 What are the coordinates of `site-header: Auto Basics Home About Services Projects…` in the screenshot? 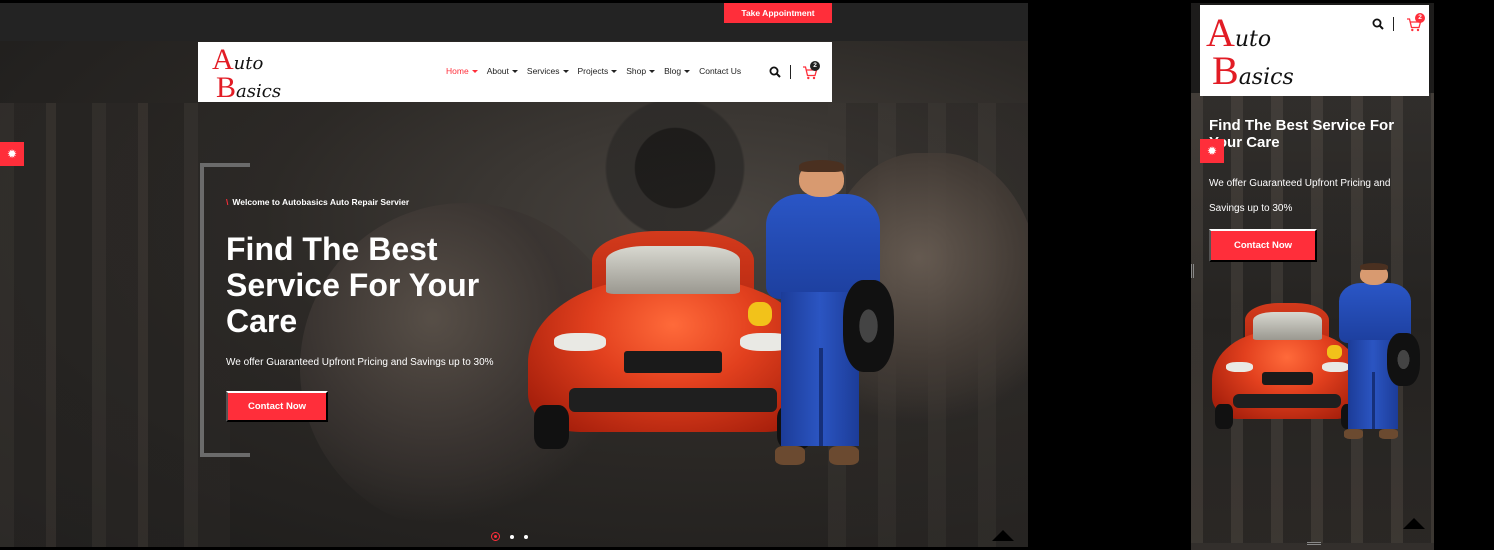 It's located at (515, 73).